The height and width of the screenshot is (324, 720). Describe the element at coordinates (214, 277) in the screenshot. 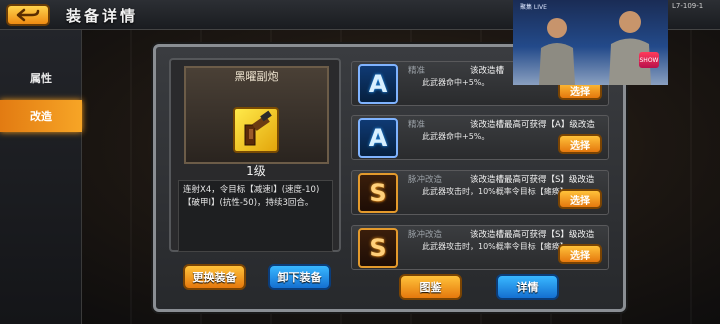

I see `replace-equipment-button: 更换装备` at that location.